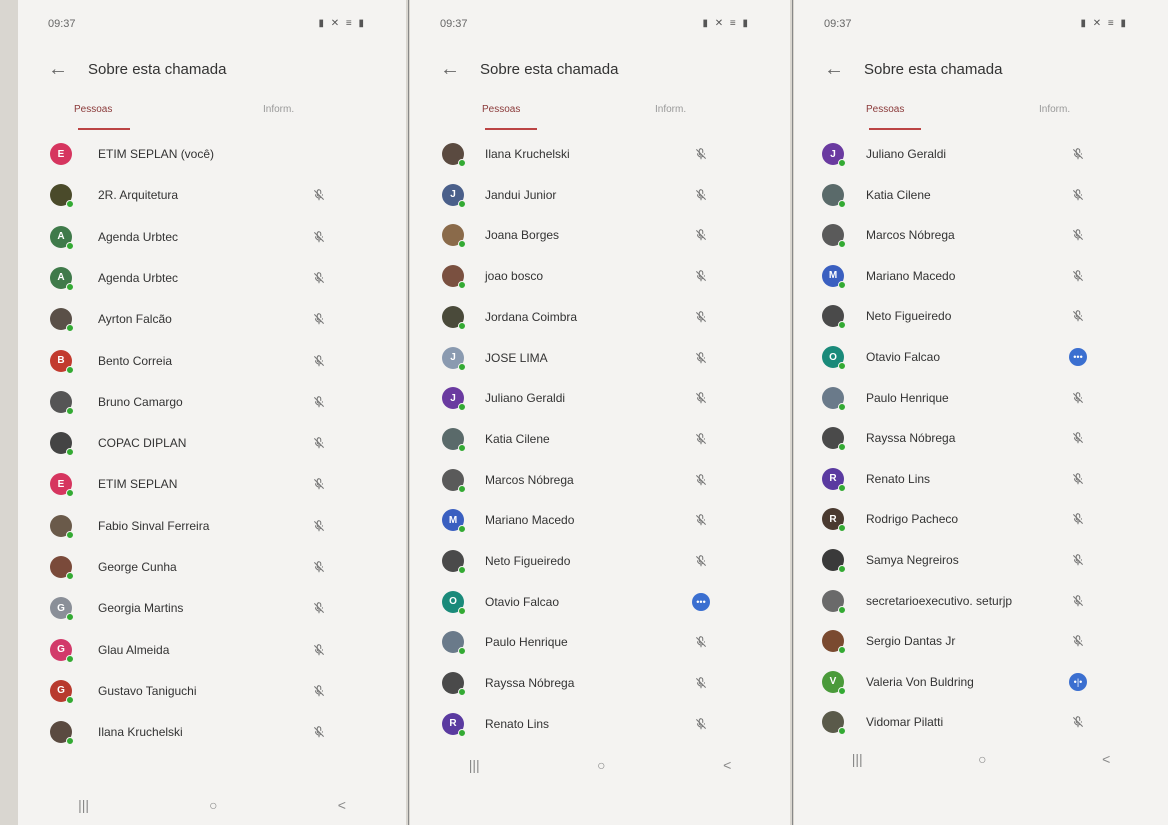 The height and width of the screenshot is (825, 1168). Describe the element at coordinates (981, 560) in the screenshot. I see `participant-row: Samya Negreiros` at that location.